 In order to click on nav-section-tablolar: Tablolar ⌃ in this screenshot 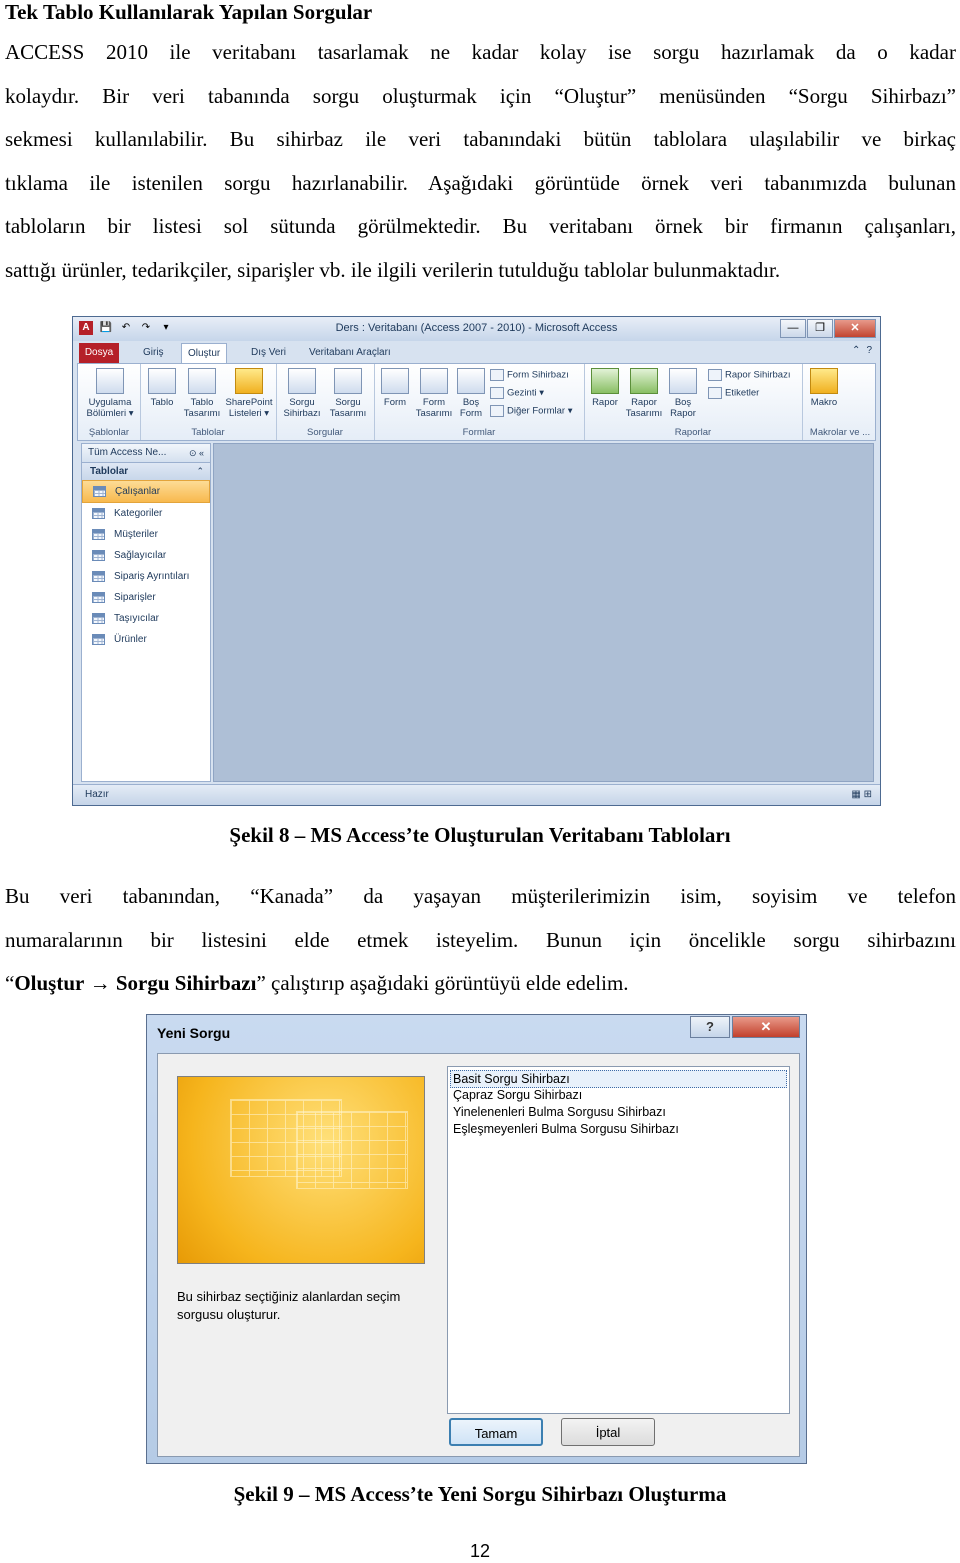, I will do `click(146, 471)`.